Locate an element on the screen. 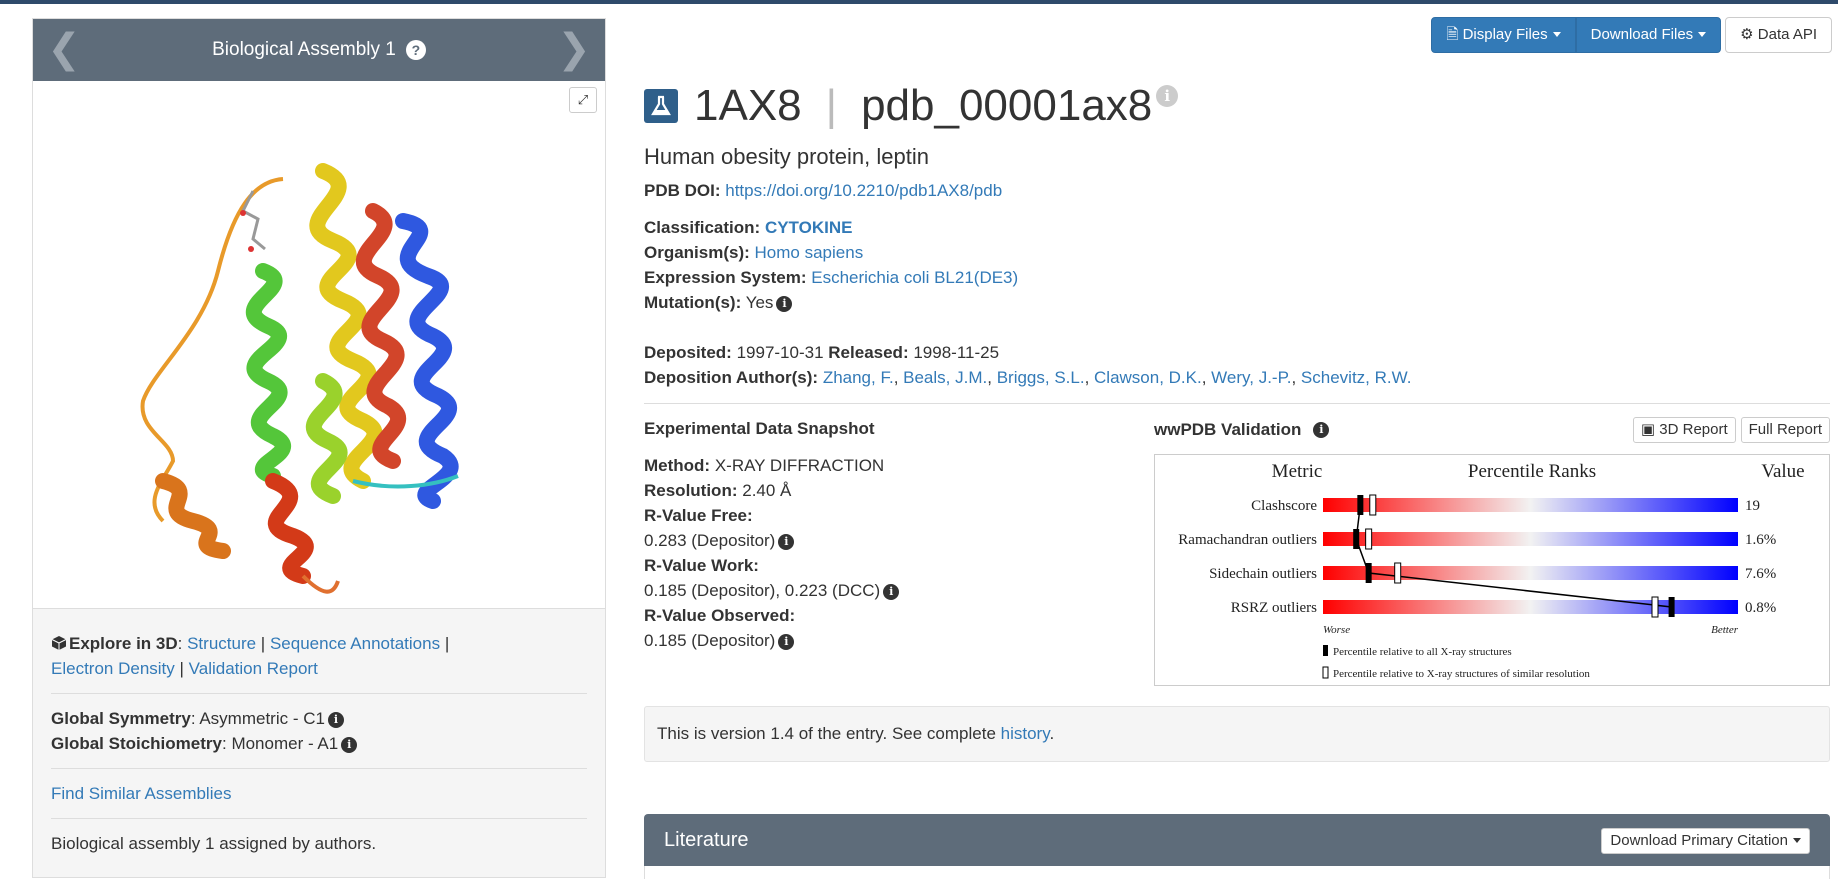  help-icon: ? is located at coordinates (415, 50).